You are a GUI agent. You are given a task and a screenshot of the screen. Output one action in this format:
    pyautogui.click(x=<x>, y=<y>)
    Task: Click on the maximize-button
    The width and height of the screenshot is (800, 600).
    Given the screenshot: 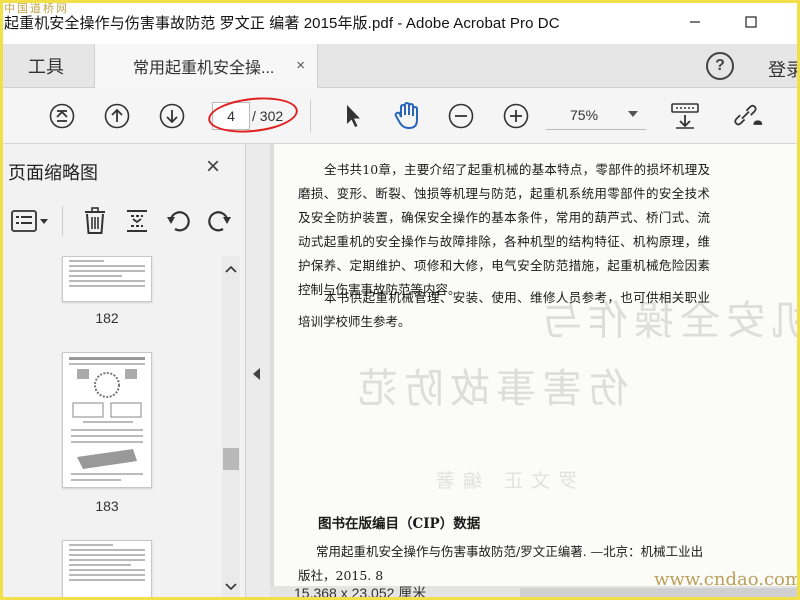 What is the action you would take?
    pyautogui.click(x=751, y=22)
    